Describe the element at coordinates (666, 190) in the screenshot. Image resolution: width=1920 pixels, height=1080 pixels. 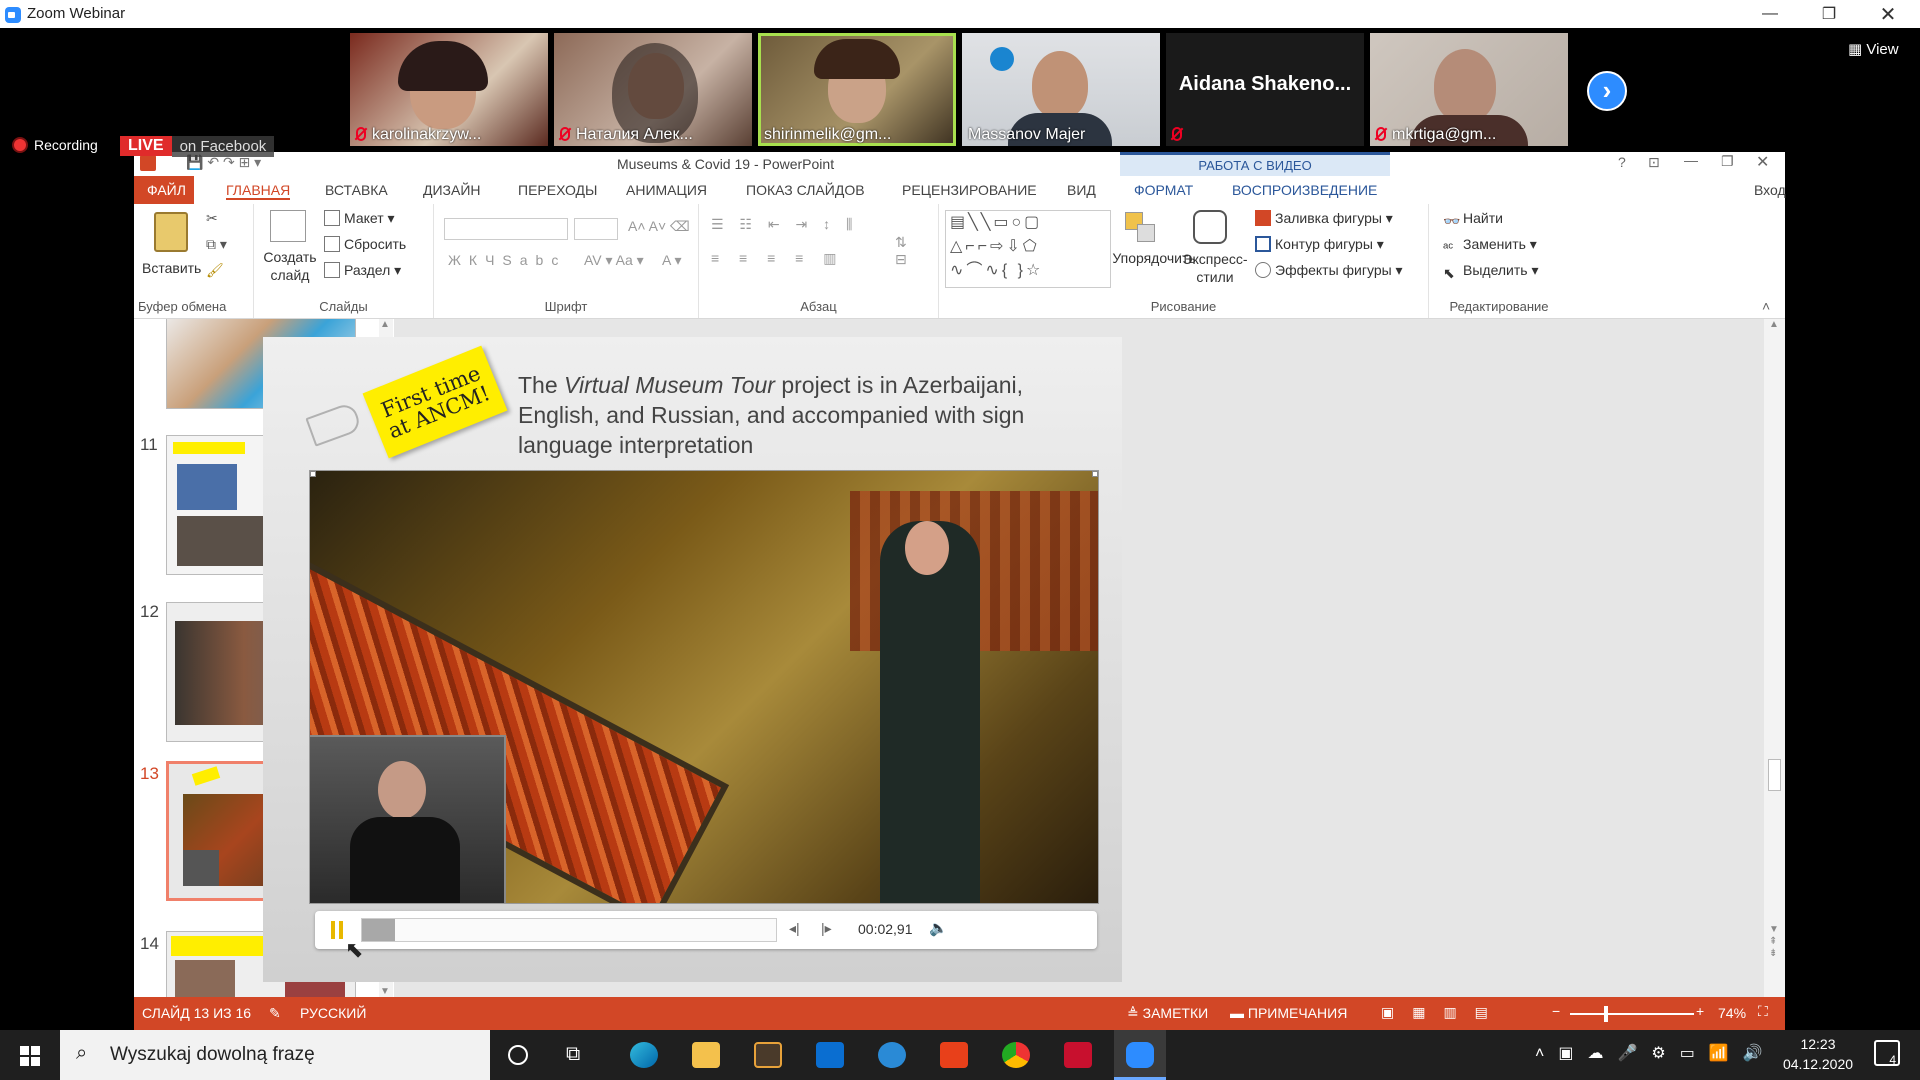
I see `tab-animations: АНИМАЦИЯ` at that location.